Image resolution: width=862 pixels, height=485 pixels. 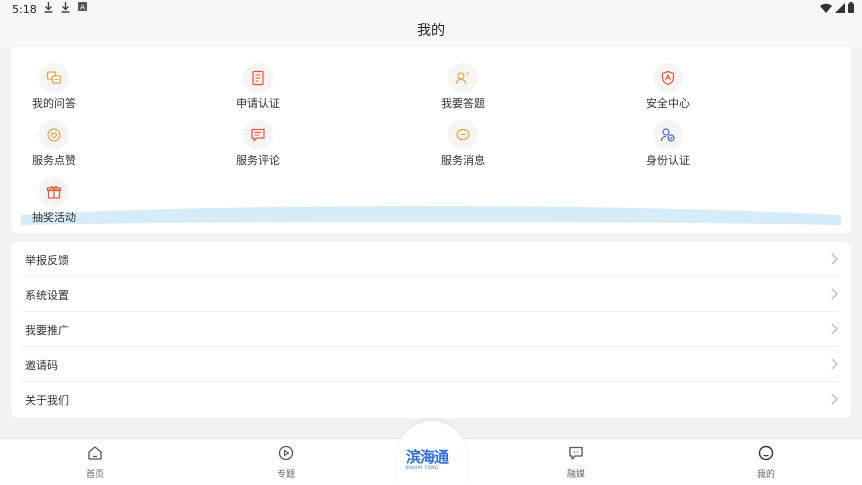 I want to click on wifi-icon, so click(x=826, y=8).